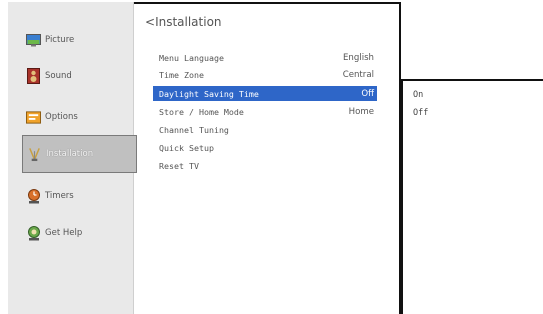 This screenshot has width=543, height=314. What do you see at coordinates (77, 196) in the screenshot?
I see `sidebar-item-timers: Timers` at bounding box center [77, 196].